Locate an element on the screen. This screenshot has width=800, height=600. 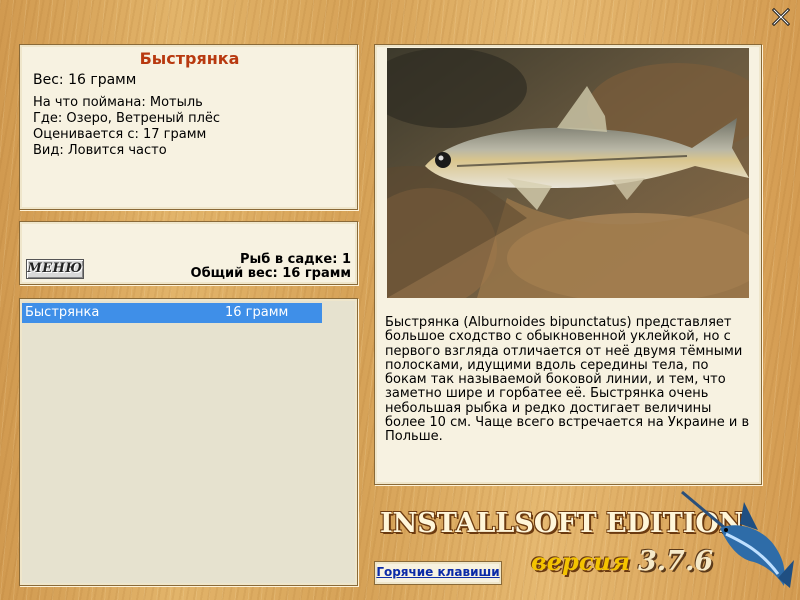
hotkeys-button: Горячие клавиши is located at coordinates (438, 573).